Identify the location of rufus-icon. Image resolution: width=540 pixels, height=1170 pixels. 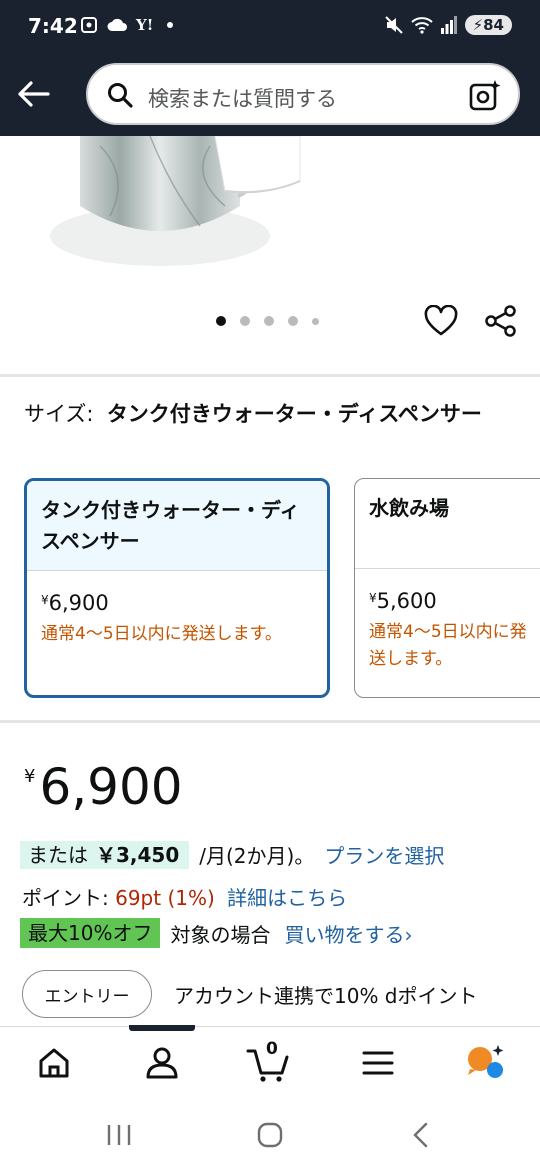
(486, 1061).